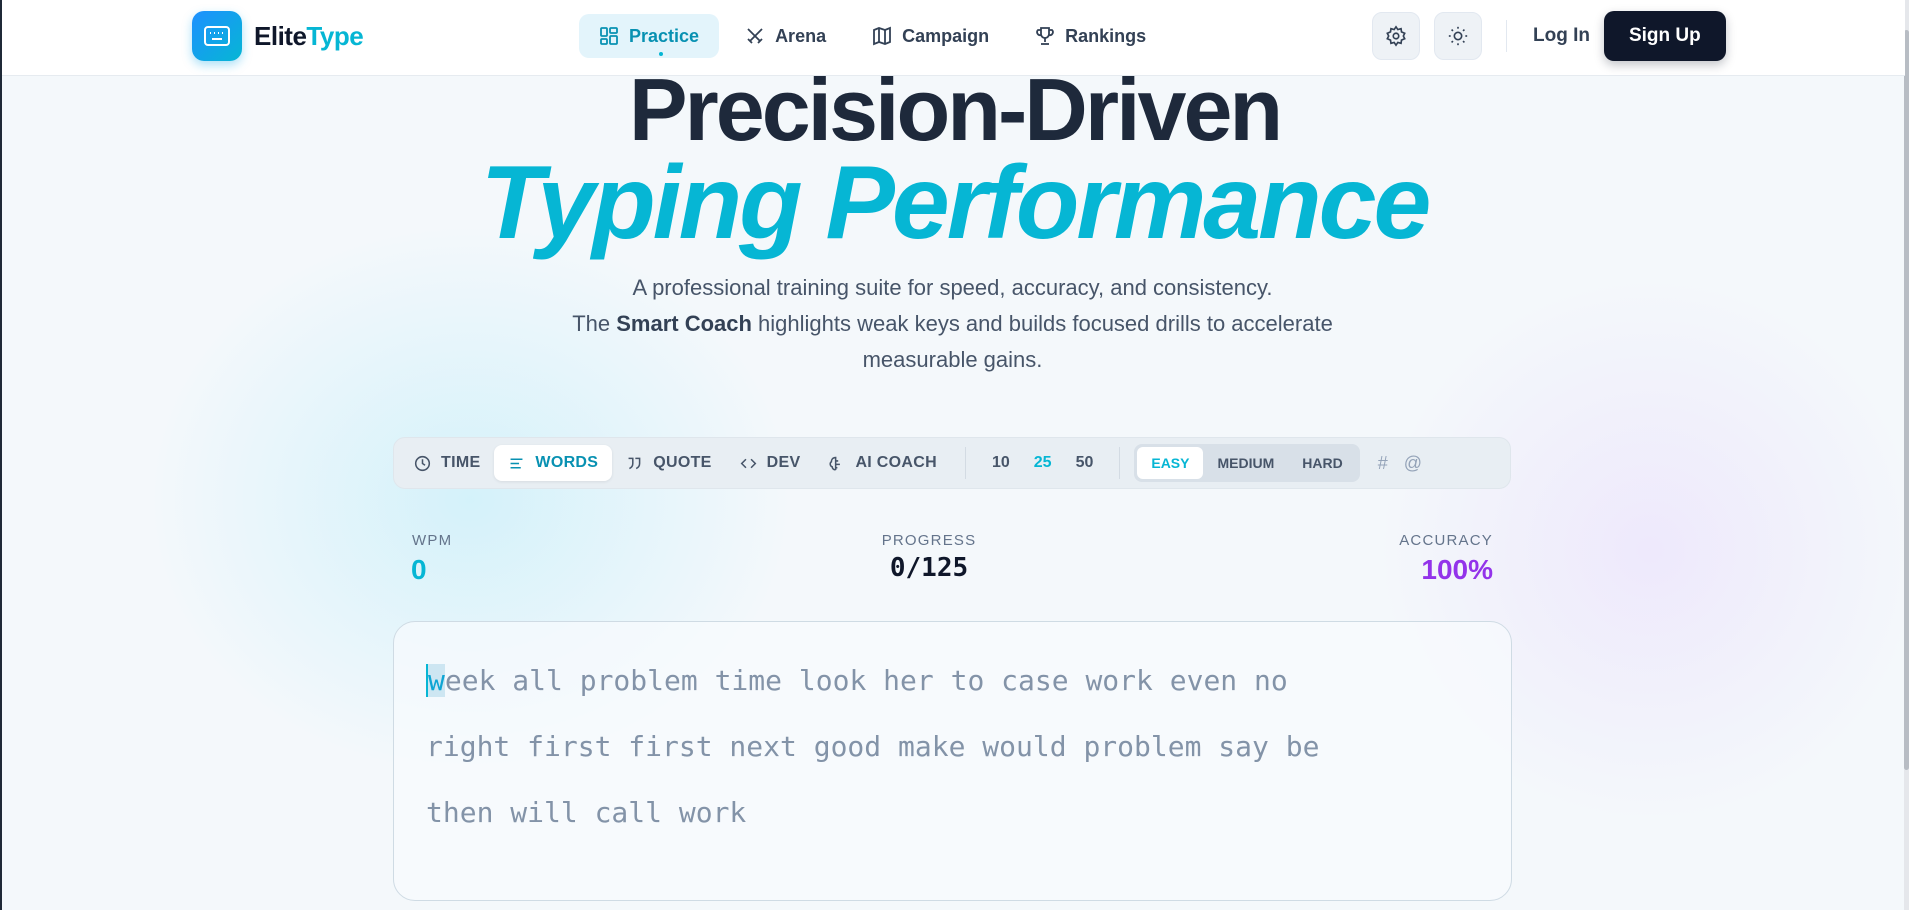 This screenshot has height=910, width=1909. I want to click on accuracy-value: 100%, so click(1457, 569).